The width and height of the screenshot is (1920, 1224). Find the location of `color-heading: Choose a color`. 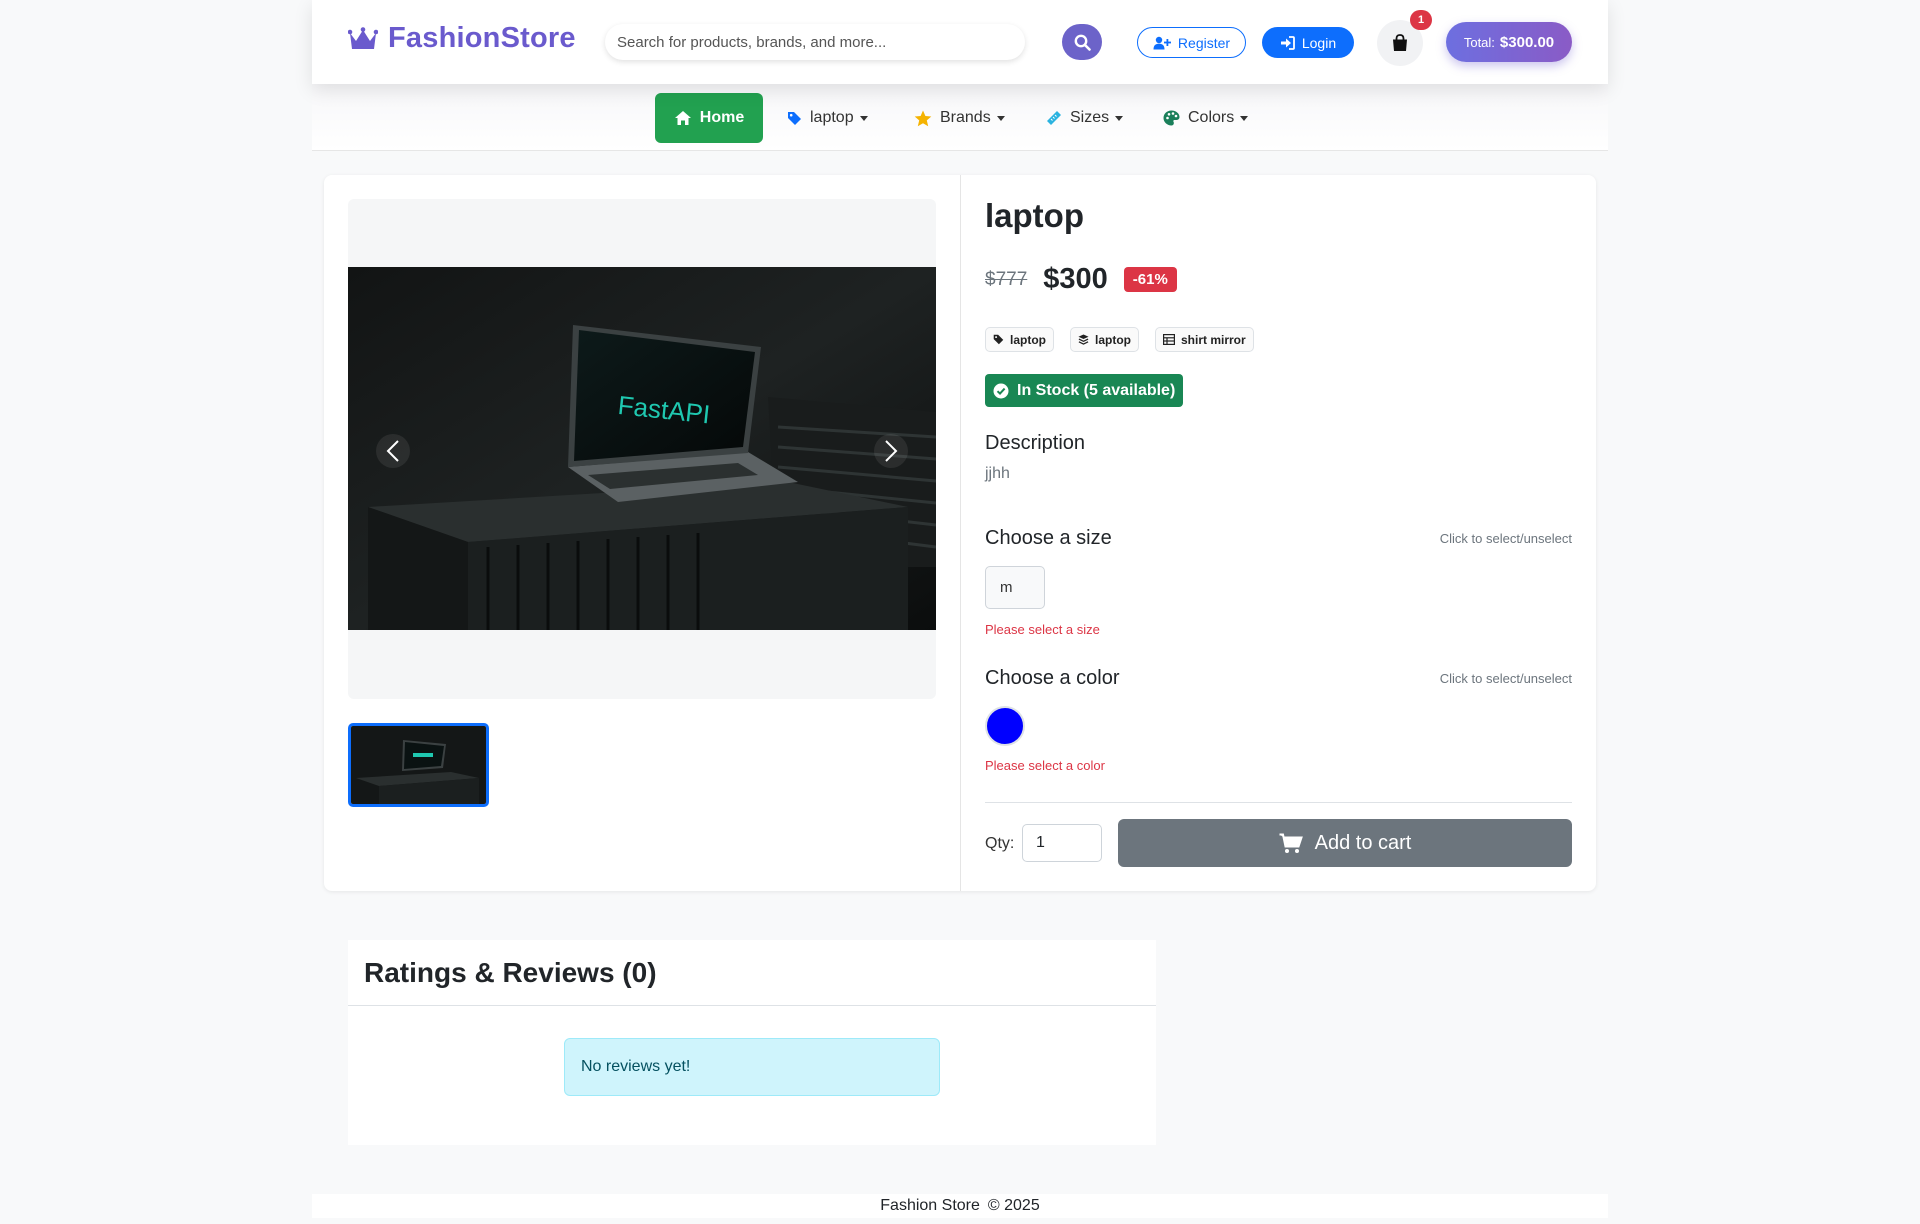

color-heading: Choose a color is located at coordinates (1052, 678).